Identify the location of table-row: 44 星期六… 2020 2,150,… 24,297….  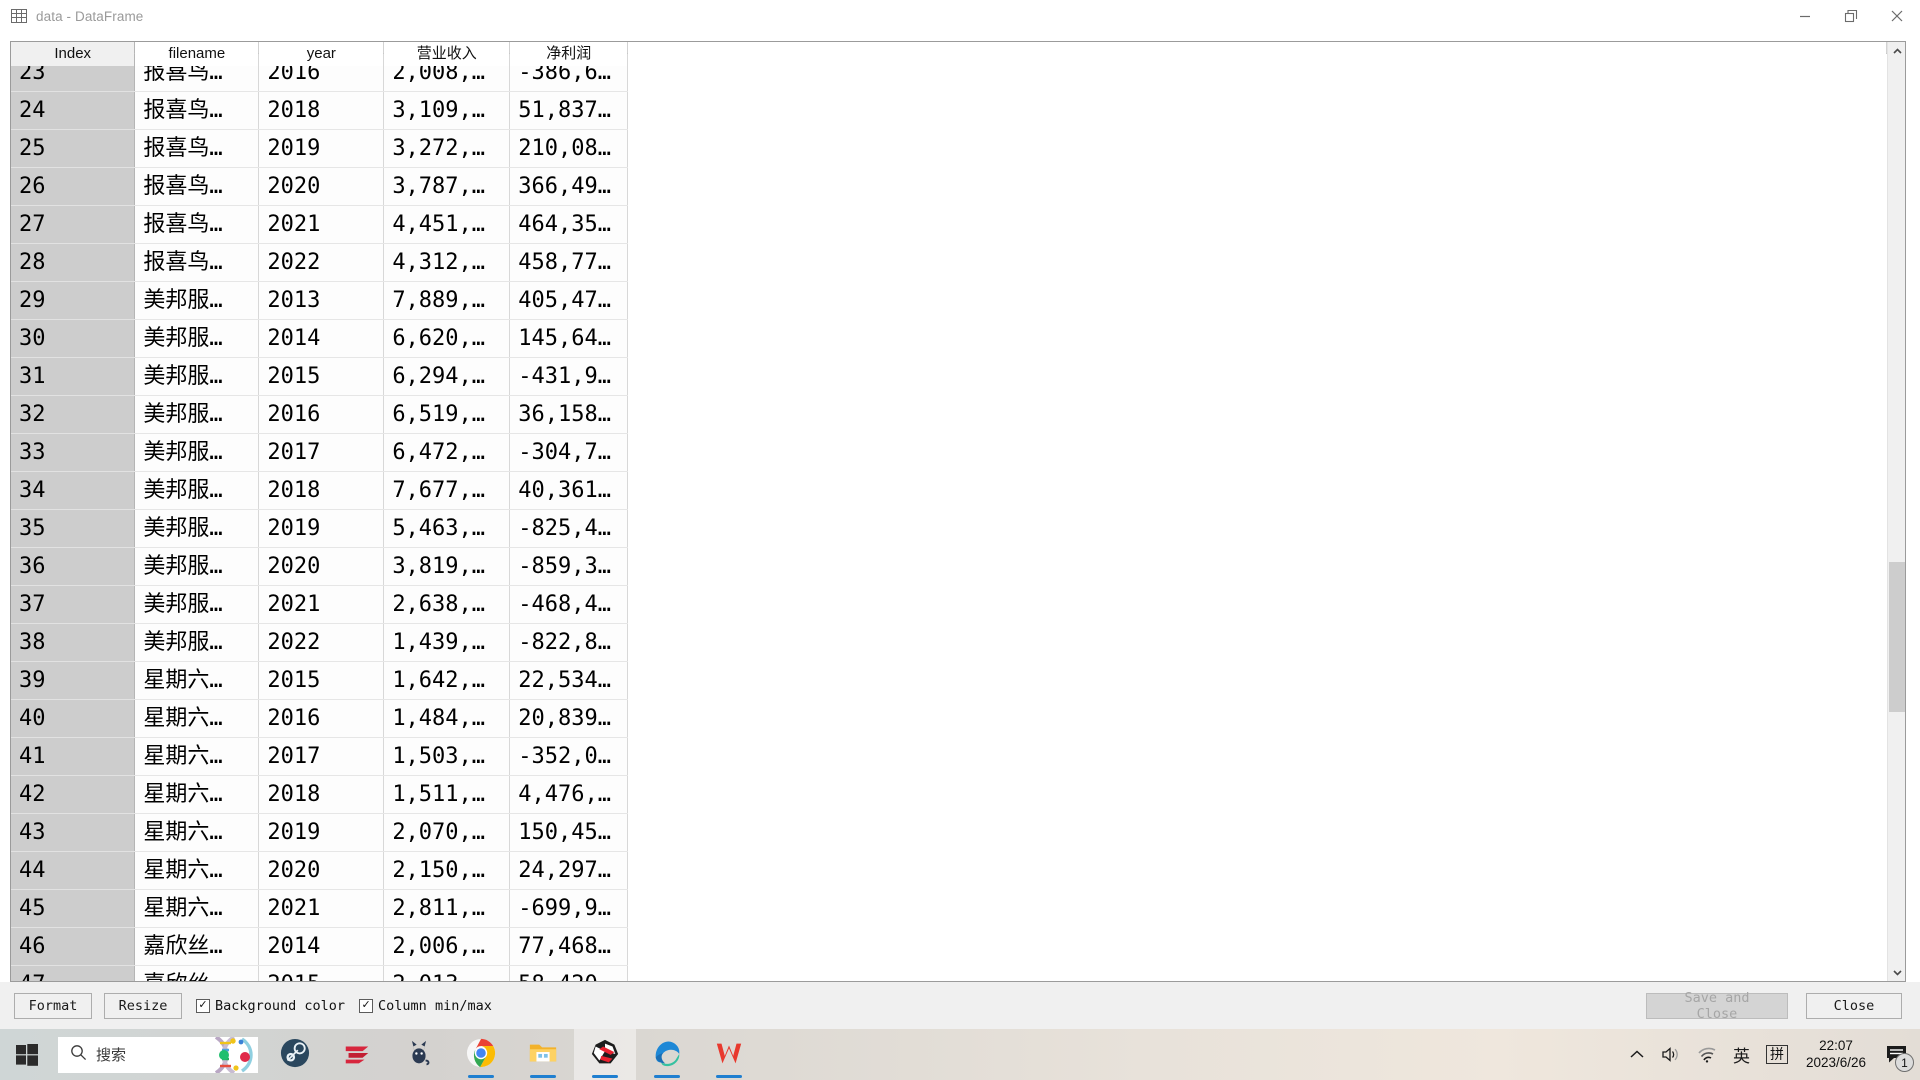
(949, 870).